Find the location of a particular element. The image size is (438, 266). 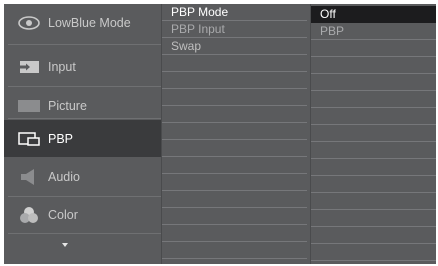

sidebar-item-label: PBP is located at coordinates (61, 138).